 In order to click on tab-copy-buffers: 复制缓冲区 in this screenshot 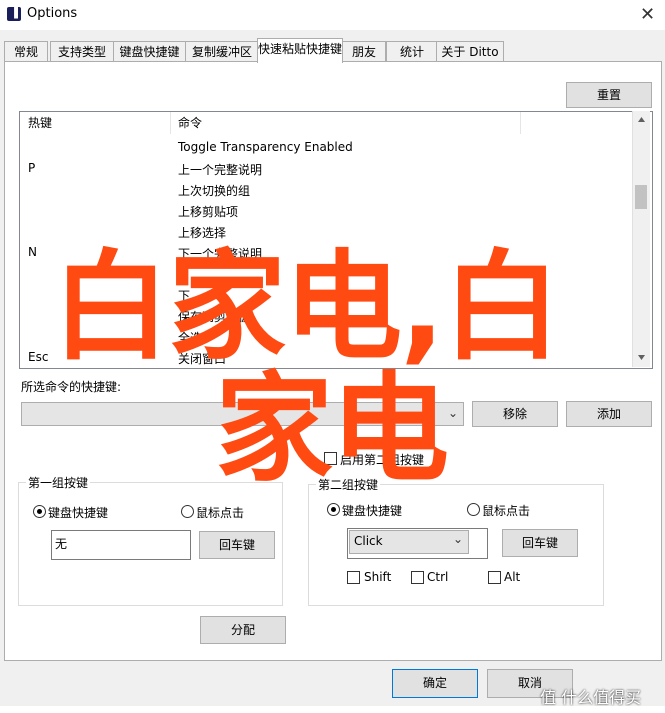, I will do `click(222, 51)`.